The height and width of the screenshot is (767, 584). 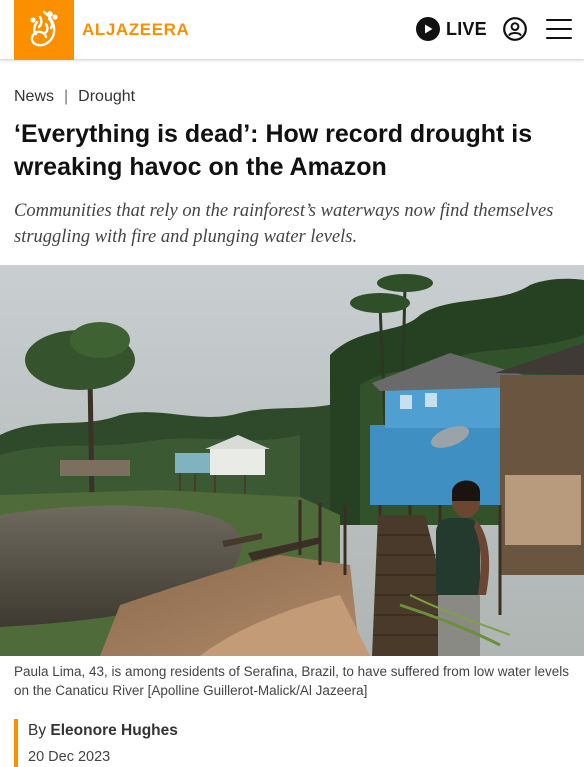 What do you see at coordinates (96, 743) in the screenshot?
I see `author-block: By Eleonore Hughes 20 Dec 2023` at bounding box center [96, 743].